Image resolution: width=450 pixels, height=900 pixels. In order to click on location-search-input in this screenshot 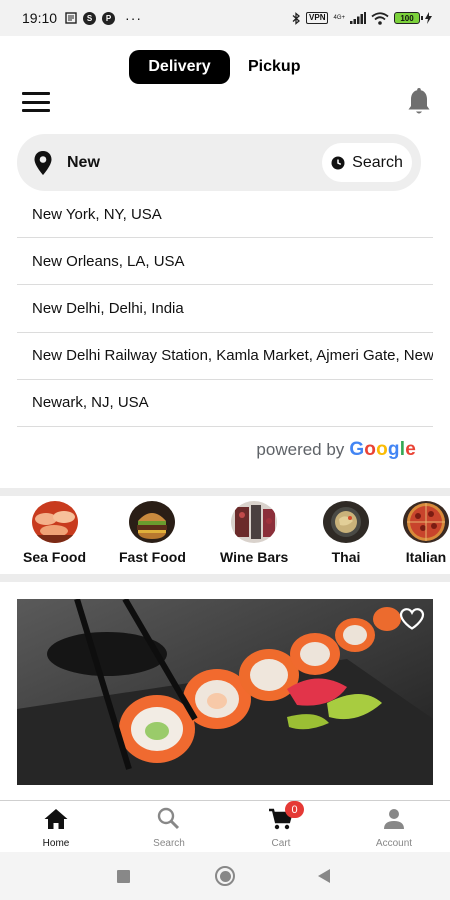, I will do `click(167, 162)`.